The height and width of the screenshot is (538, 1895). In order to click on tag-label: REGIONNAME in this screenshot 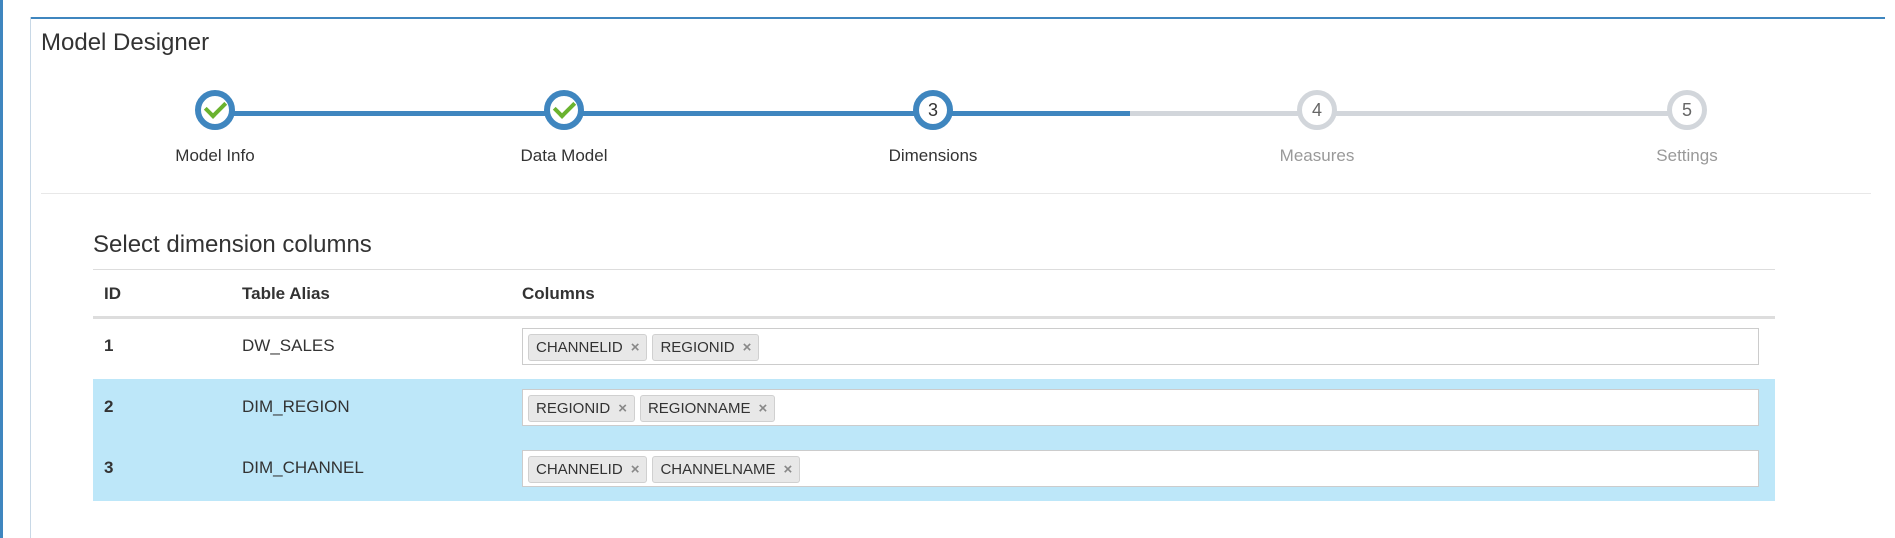, I will do `click(699, 408)`.